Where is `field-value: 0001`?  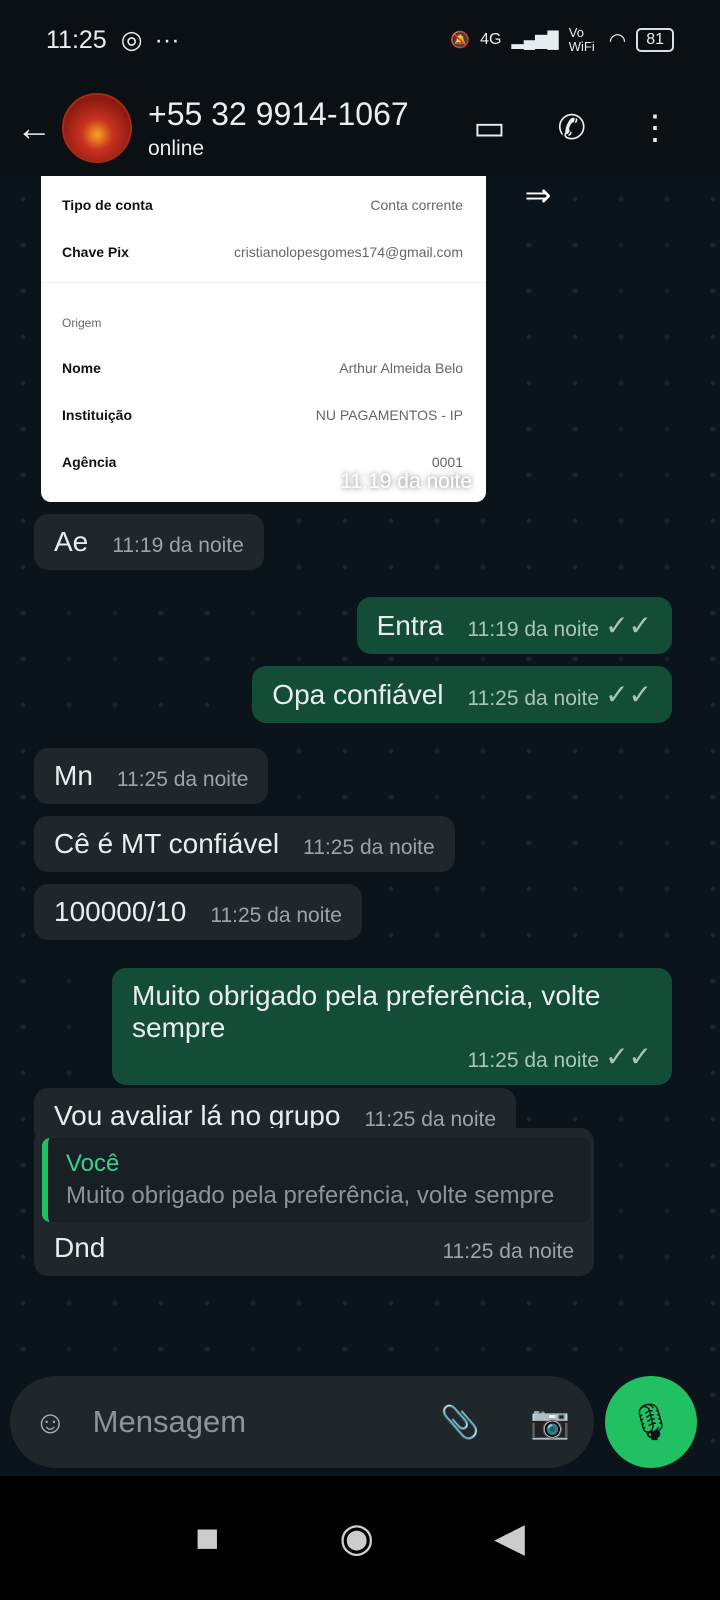 field-value: 0001 is located at coordinates (447, 462).